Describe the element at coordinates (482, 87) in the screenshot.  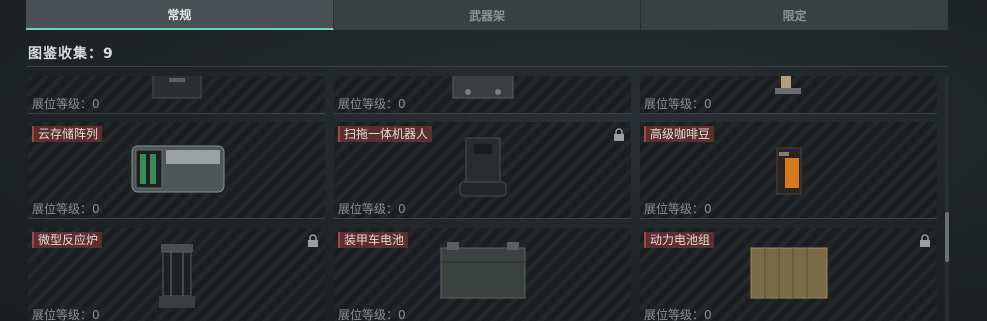
I see `device-icon` at that location.